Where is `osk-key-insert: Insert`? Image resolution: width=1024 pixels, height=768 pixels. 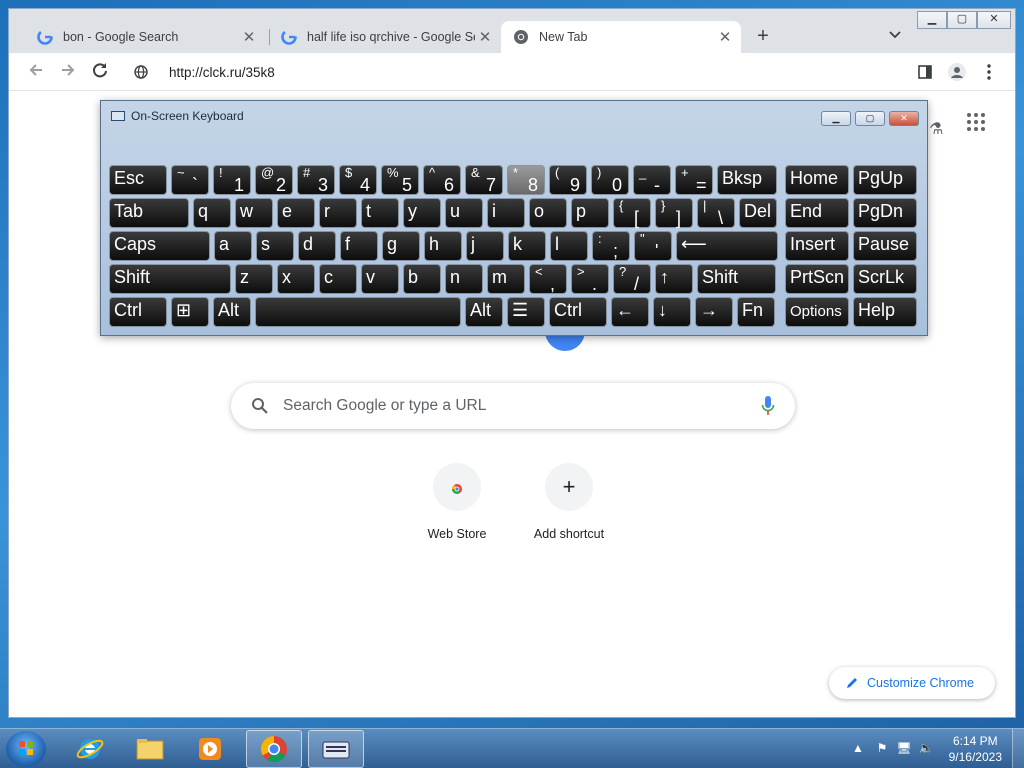 osk-key-insert: Insert is located at coordinates (817, 246).